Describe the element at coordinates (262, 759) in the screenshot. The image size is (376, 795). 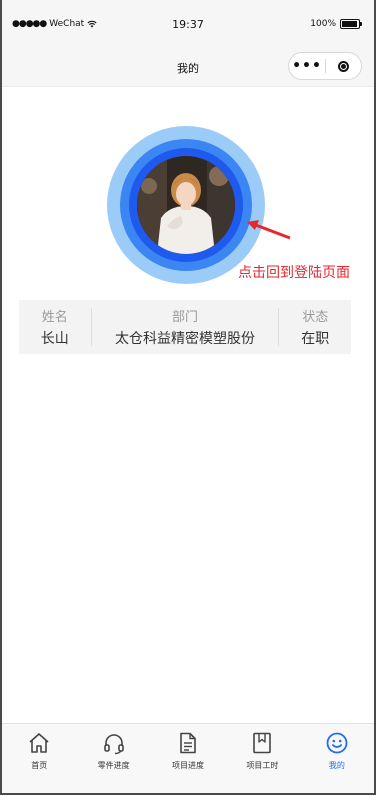
I see `tab-project-hours: 项目工时` at that location.